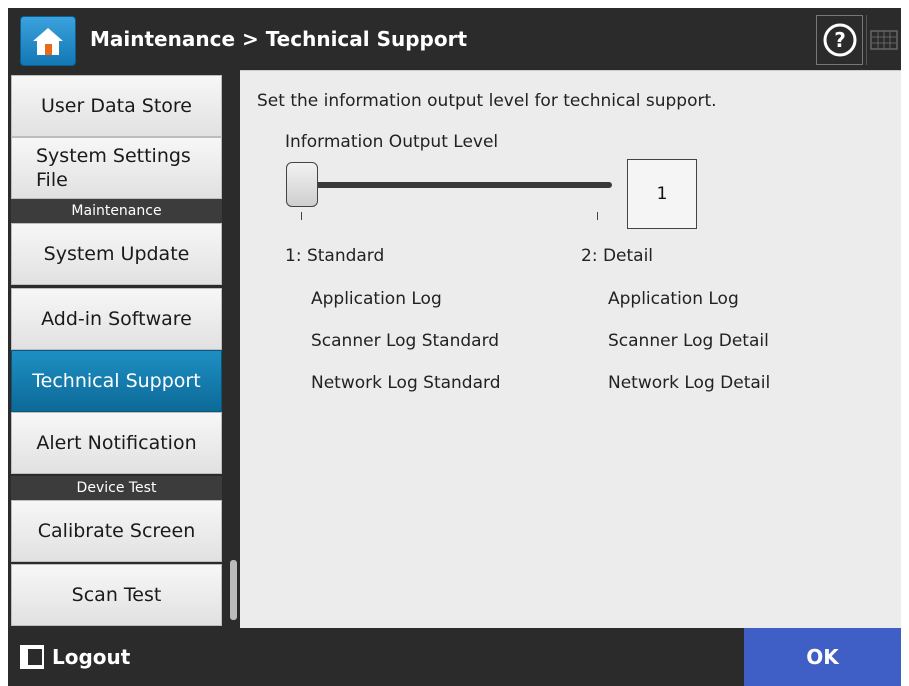  Describe the element at coordinates (688, 341) in the screenshot. I see `level2-item: Scanner Log Detail` at that location.